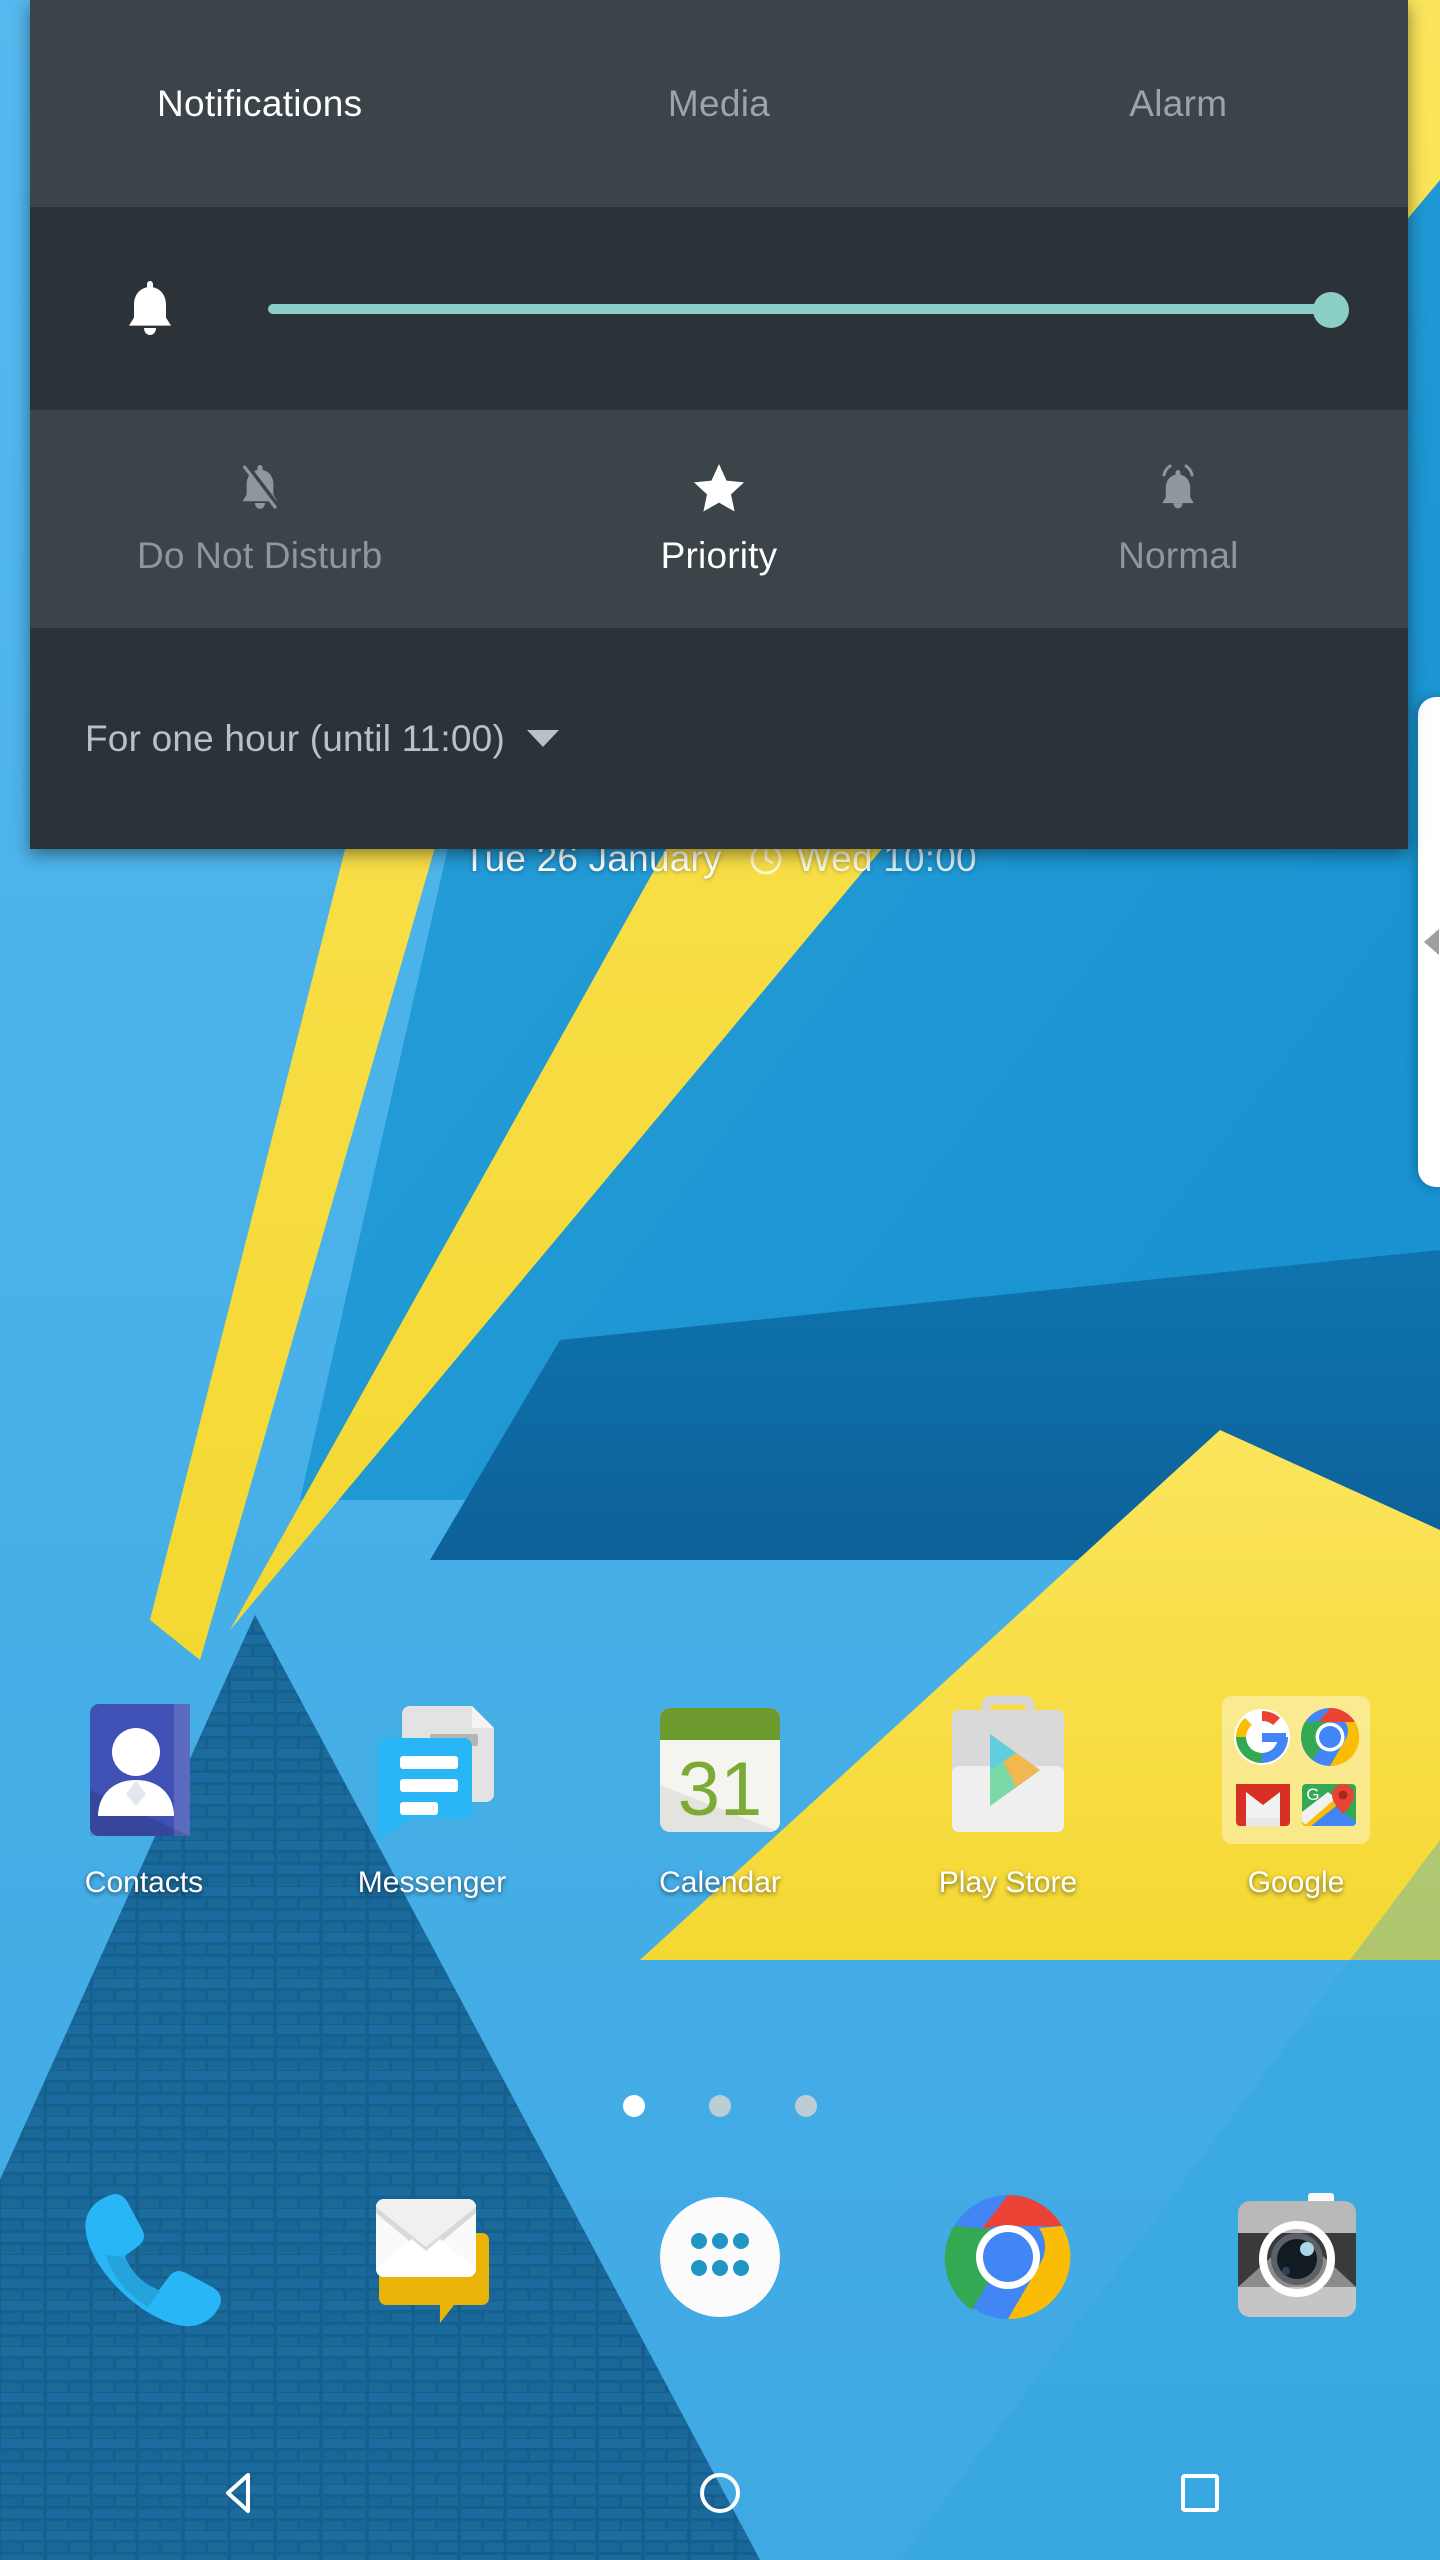 The width and height of the screenshot is (1440, 2560). What do you see at coordinates (1296, 1770) in the screenshot?
I see `google-folder-icon: G` at bounding box center [1296, 1770].